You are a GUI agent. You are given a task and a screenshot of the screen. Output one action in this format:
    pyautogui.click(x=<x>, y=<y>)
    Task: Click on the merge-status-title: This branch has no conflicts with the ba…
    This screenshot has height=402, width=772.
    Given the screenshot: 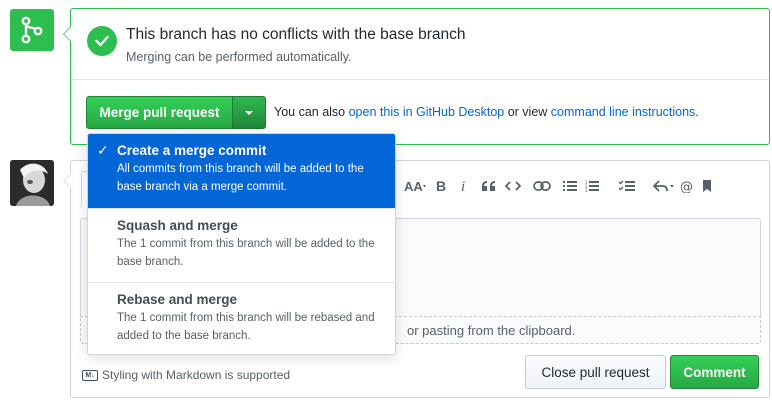 What is the action you would take?
    pyautogui.click(x=296, y=34)
    